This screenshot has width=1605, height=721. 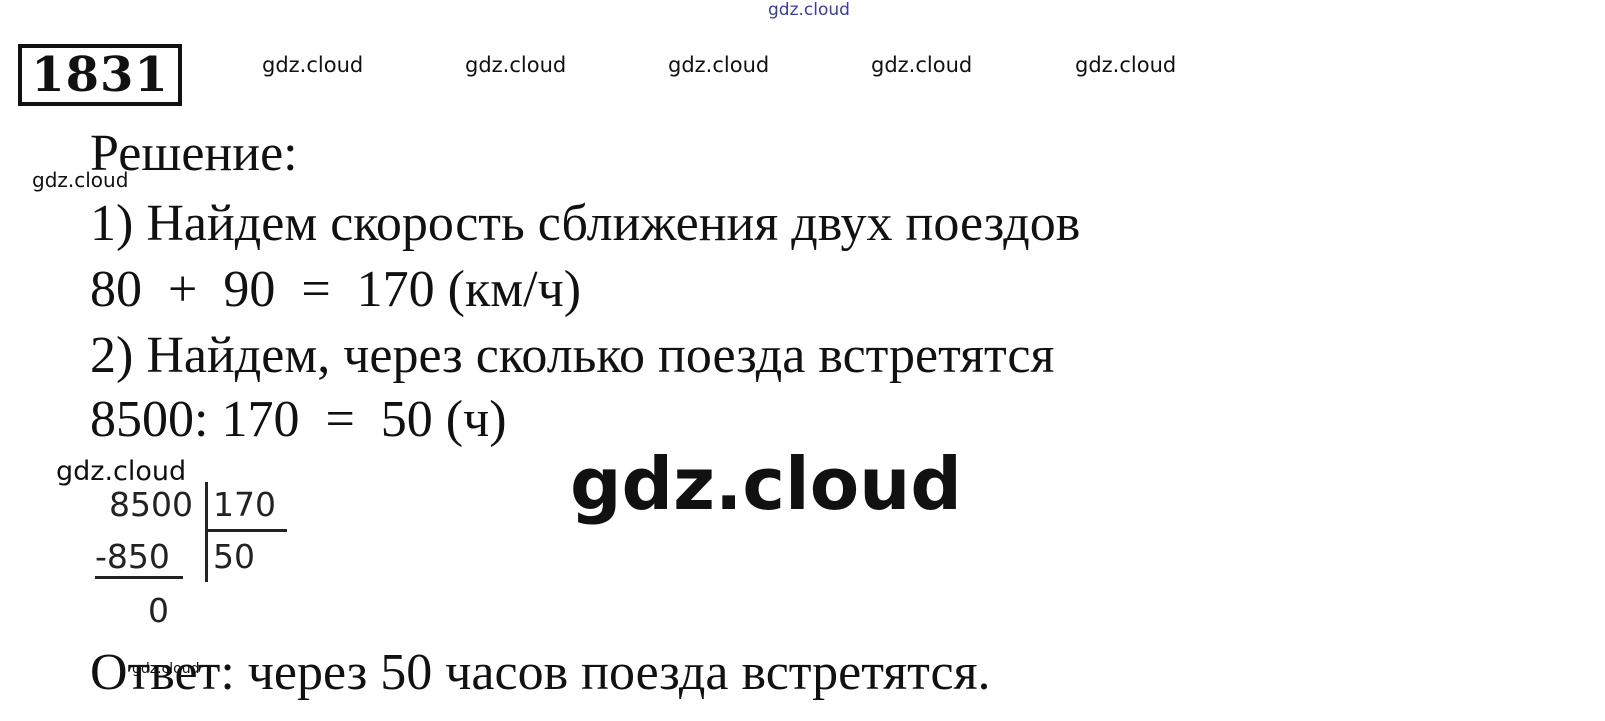 What do you see at coordinates (158, 610) in the screenshot?
I see `division-remainder: 0` at bounding box center [158, 610].